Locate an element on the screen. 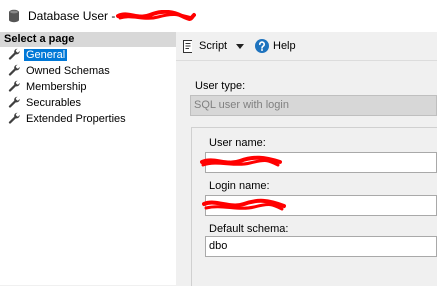  script-icon is located at coordinates (189, 46).